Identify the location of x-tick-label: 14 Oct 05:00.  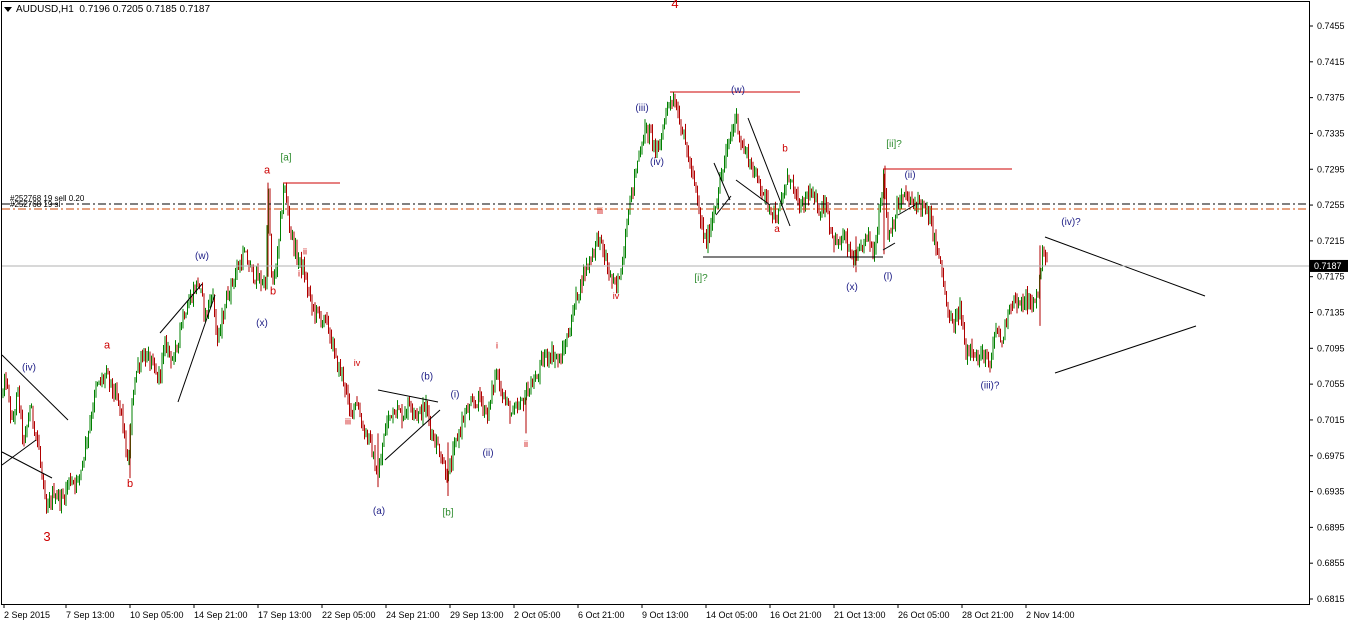
(732, 615).